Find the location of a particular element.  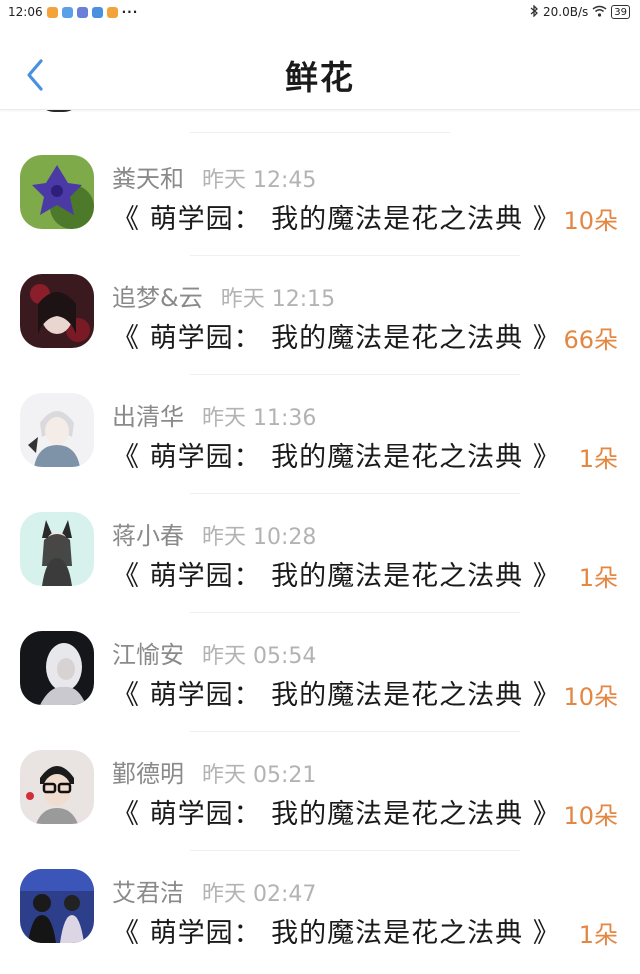

network-speed: 20.0B/s is located at coordinates (566, 12).